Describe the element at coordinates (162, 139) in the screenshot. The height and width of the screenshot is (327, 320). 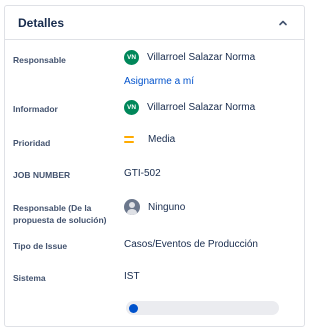
I see `prioridad-text: Media` at that location.